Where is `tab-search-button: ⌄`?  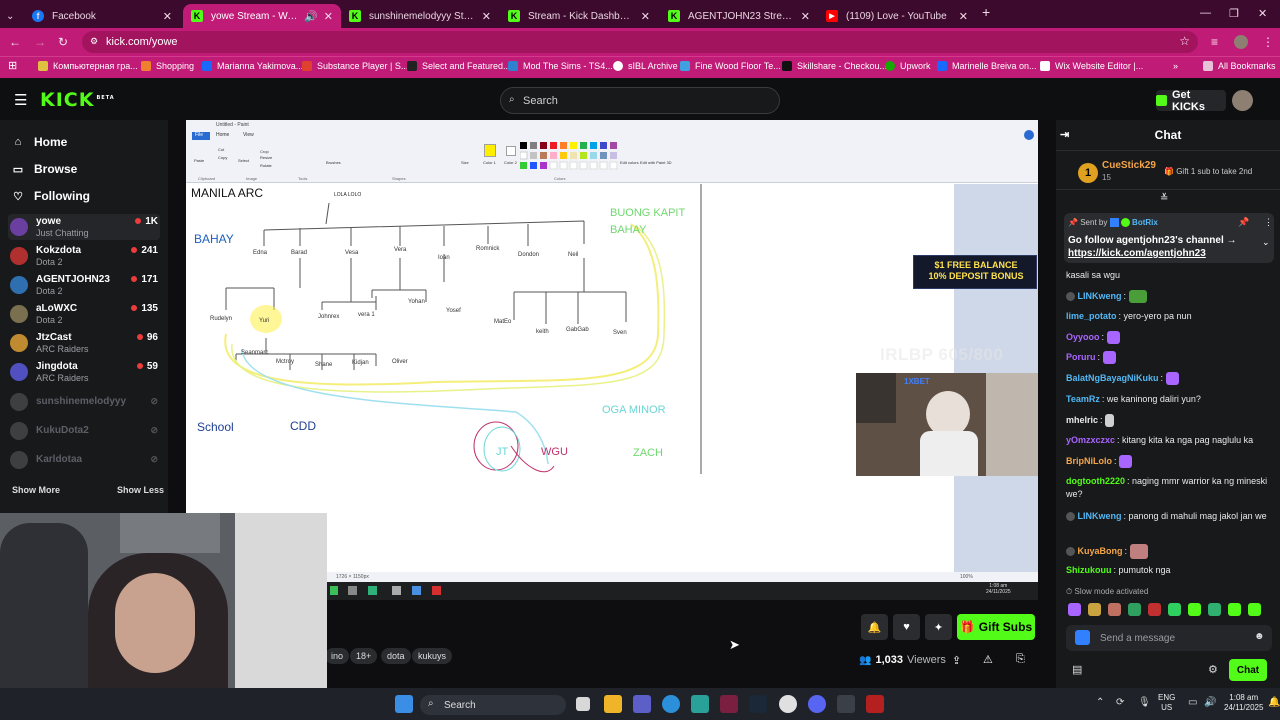 tab-search-button: ⌄ is located at coordinates (12, 16).